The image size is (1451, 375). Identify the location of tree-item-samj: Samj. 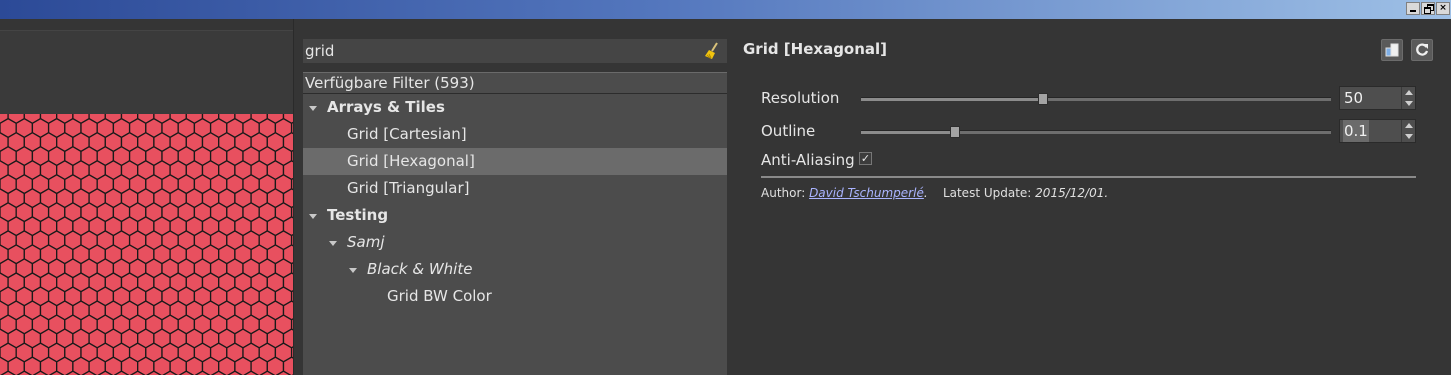
(515, 242).